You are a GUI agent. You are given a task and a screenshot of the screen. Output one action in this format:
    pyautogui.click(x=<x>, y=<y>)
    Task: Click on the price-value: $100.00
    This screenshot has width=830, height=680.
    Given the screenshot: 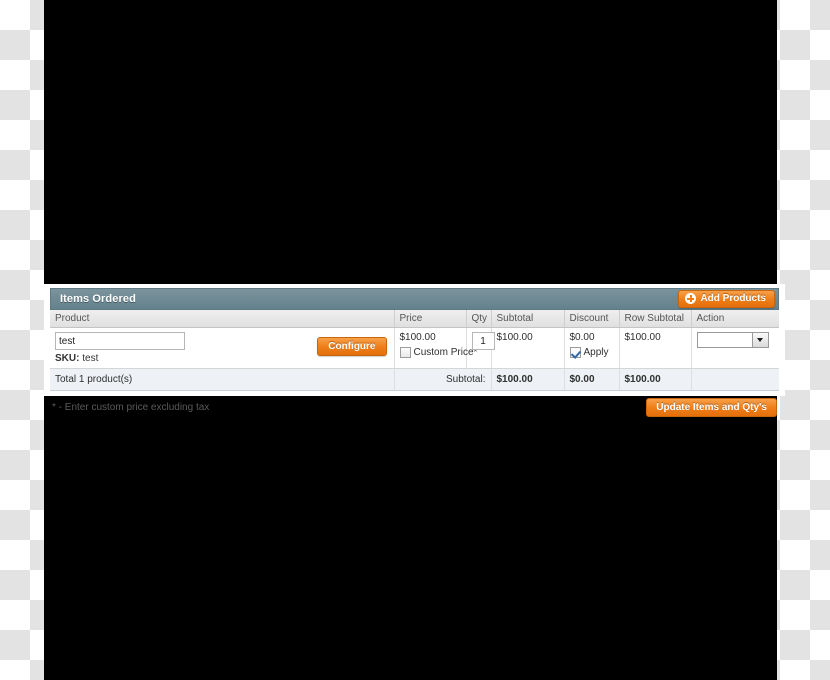 What is the action you would take?
    pyautogui.click(x=417, y=337)
    